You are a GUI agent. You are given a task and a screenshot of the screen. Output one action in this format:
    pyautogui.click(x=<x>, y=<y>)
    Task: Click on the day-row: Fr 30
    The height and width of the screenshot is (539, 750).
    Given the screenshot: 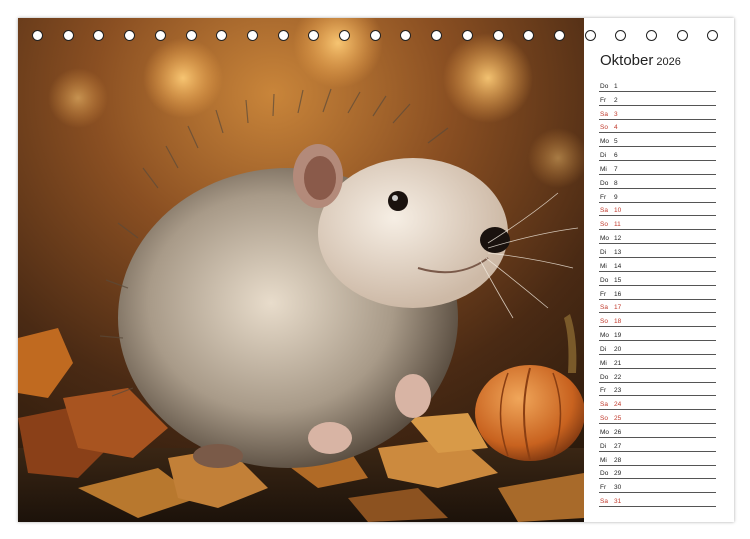 What is the action you would take?
    pyautogui.click(x=657, y=486)
    